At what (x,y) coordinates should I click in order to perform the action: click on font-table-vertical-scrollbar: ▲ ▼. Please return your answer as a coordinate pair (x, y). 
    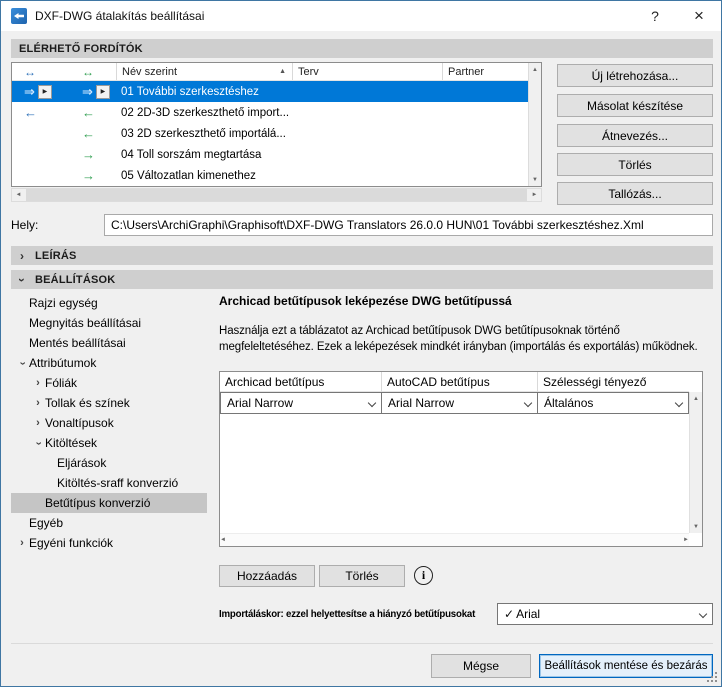
    Looking at the image, I should click on (695, 462).